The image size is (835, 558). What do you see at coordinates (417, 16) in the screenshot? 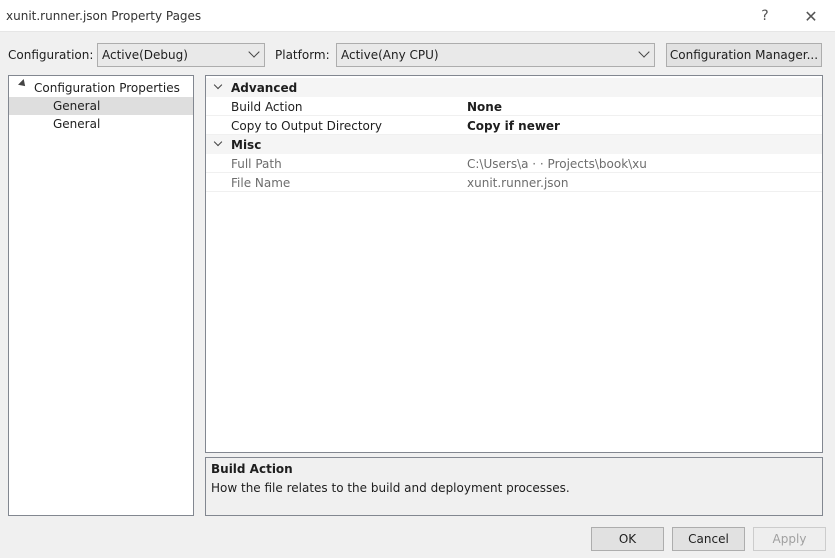
I see `title-bar: xunit.runner.json Property Pages ? ✕` at bounding box center [417, 16].